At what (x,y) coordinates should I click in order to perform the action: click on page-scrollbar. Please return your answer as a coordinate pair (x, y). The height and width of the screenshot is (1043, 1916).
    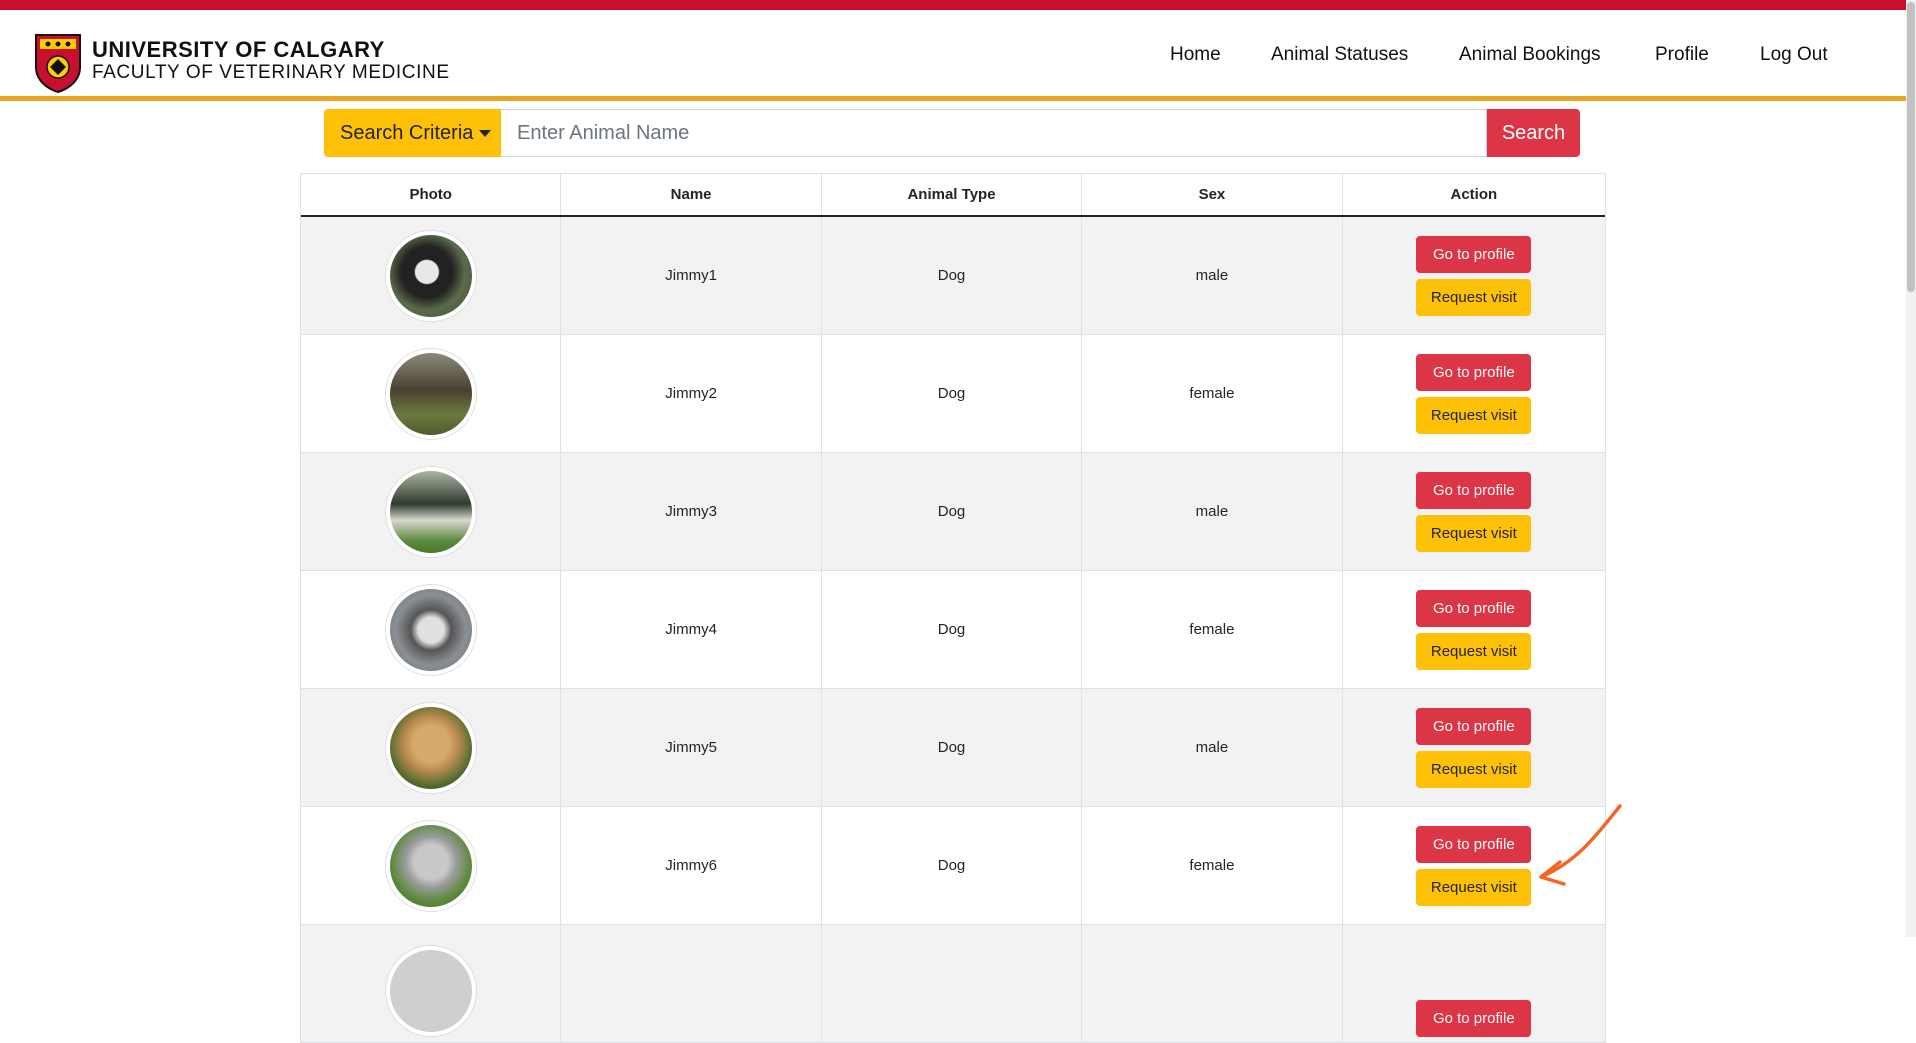
    Looking at the image, I should click on (1911, 468).